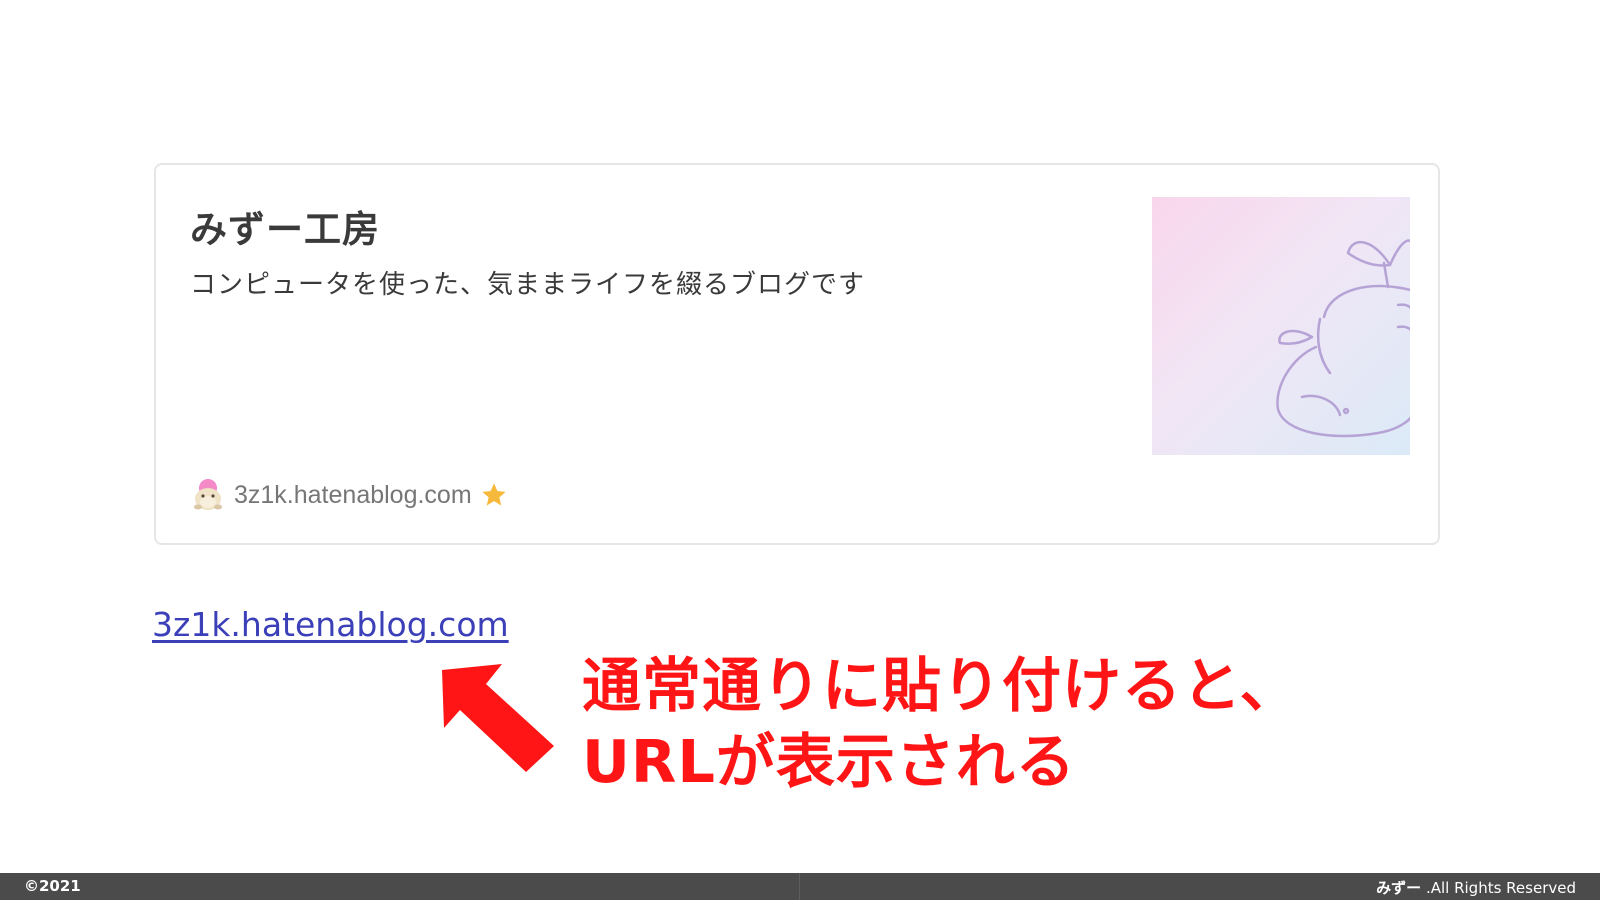  I want to click on footer-bar: ©2021 みずー .All Rights Reserved, so click(800, 886).